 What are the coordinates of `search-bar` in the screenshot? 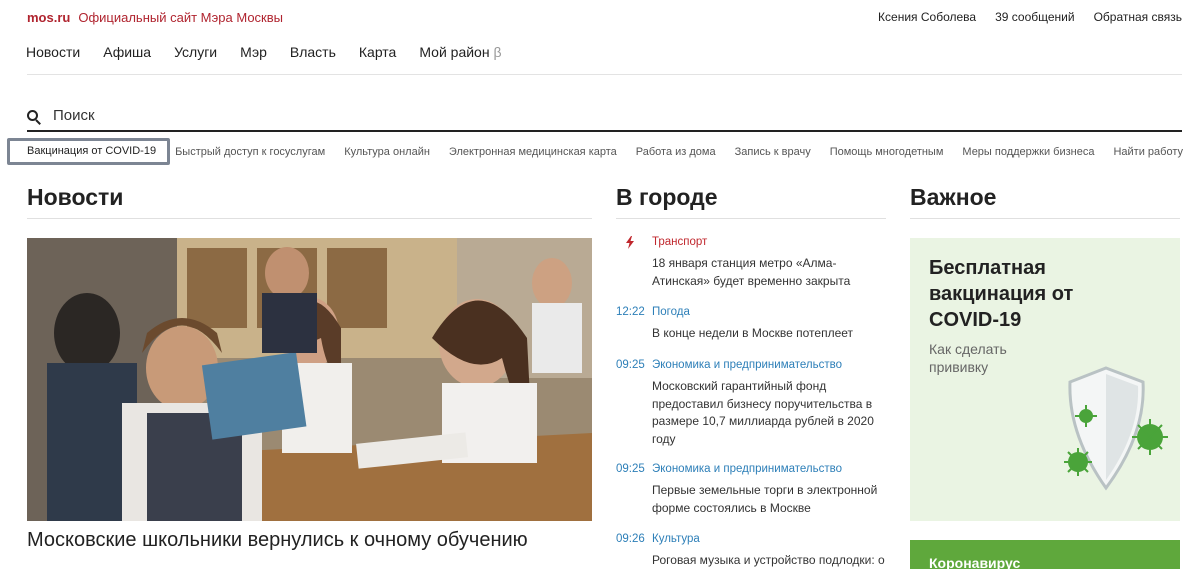 It's located at (604, 119).